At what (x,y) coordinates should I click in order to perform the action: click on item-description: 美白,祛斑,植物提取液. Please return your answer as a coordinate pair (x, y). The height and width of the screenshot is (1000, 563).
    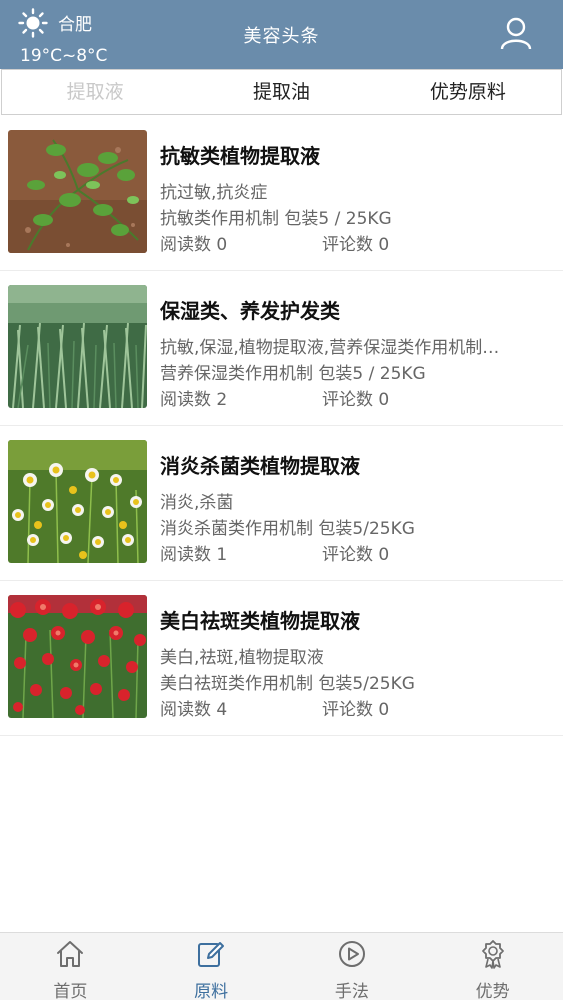
    Looking at the image, I should click on (242, 658).